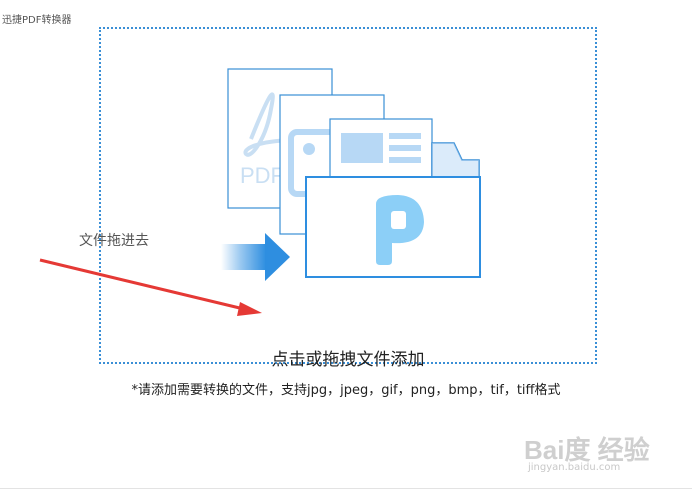 This screenshot has height=493, width=692. Describe the element at coordinates (346, 488) in the screenshot. I see `bottom-divider` at that location.